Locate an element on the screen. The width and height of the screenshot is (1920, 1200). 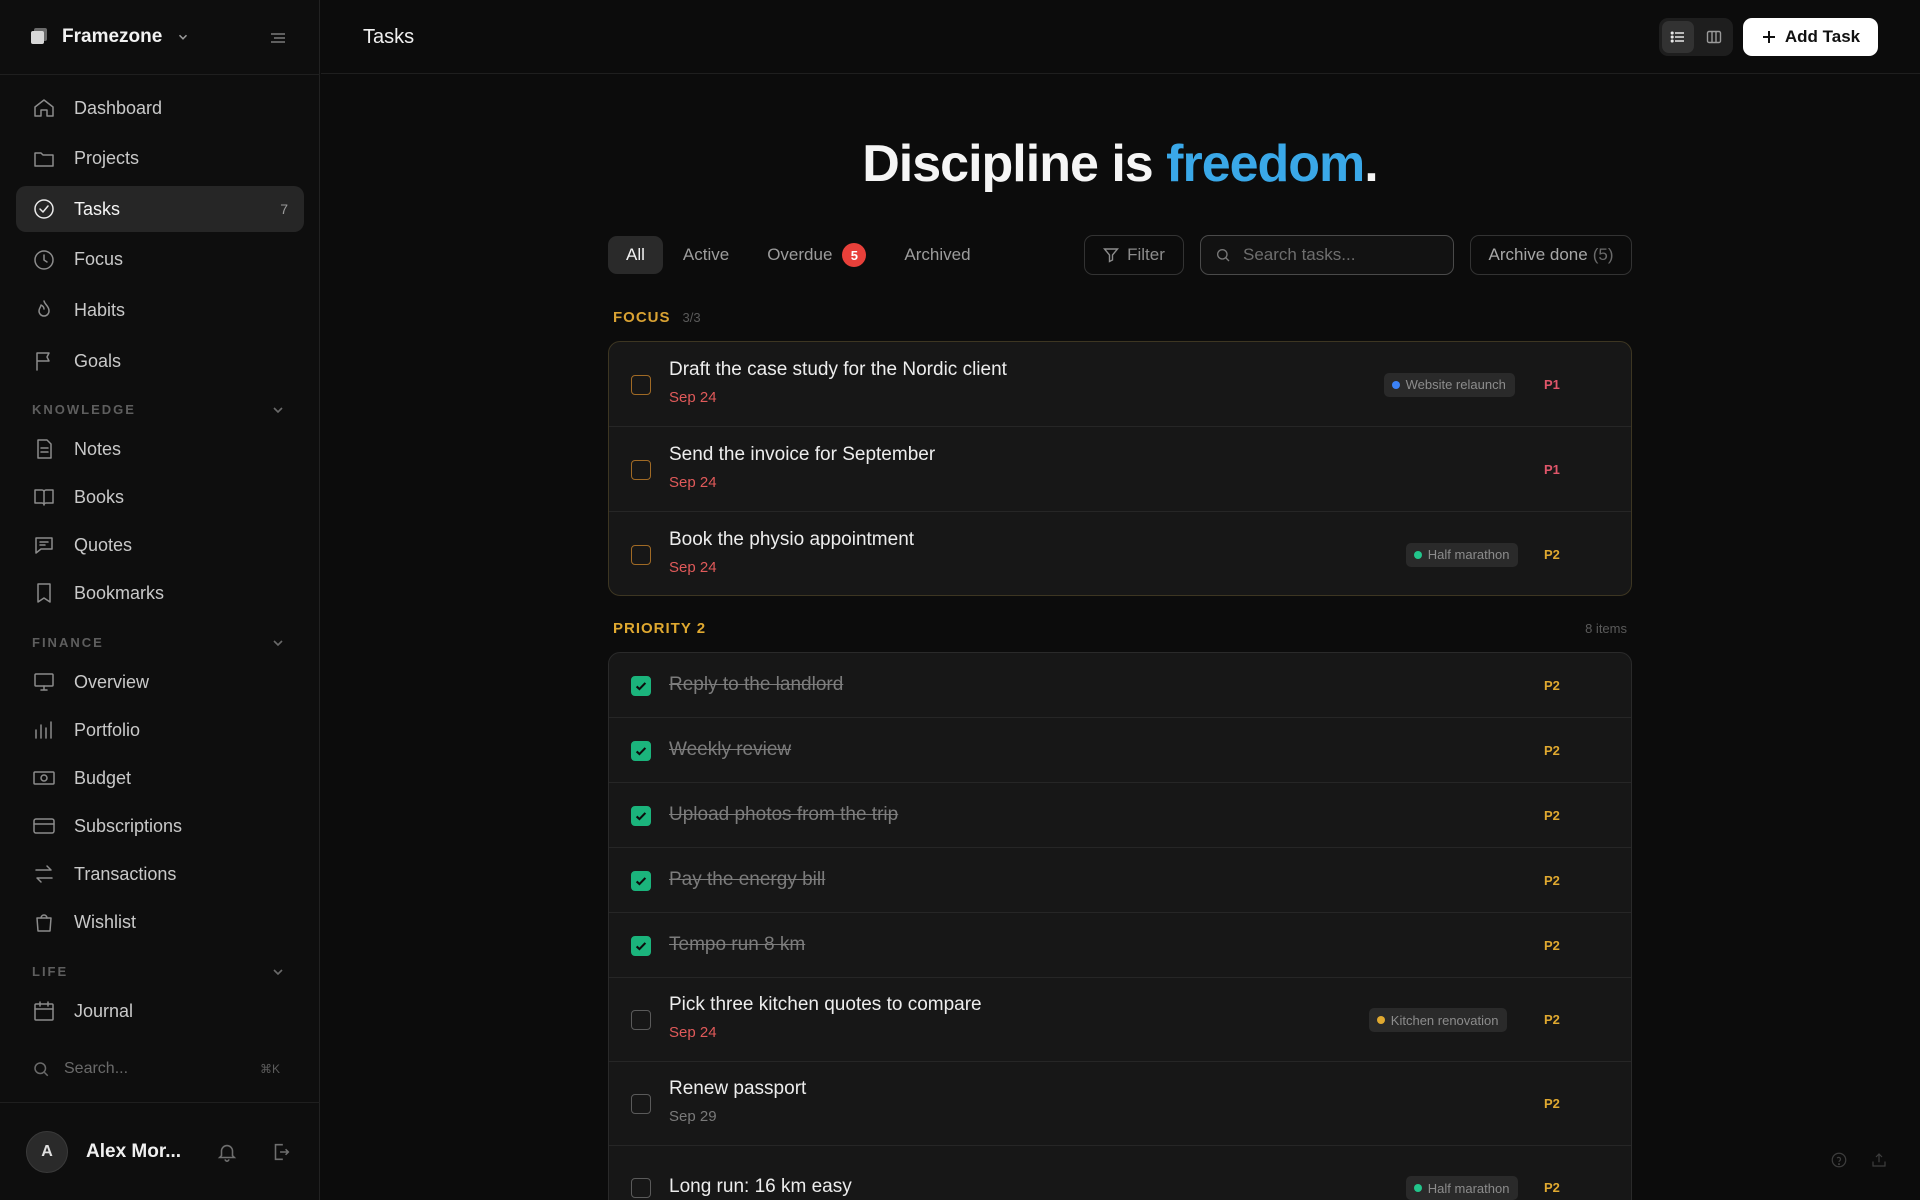
sidebar-item-books: Books is located at coordinates (160, 497).